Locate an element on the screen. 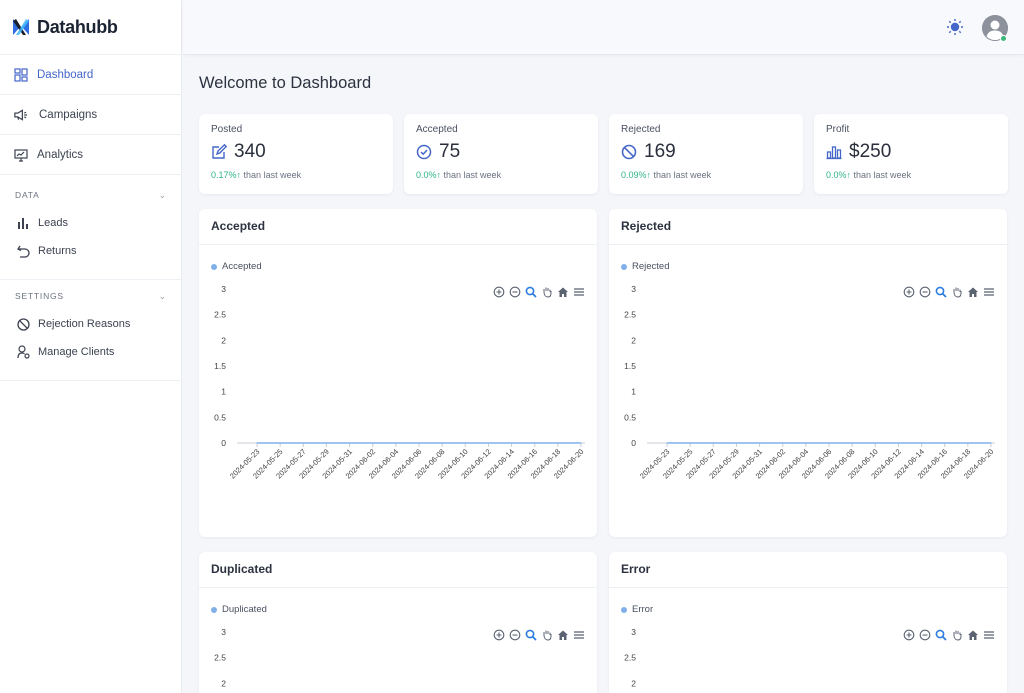  stat-change-percent: 0.17% is located at coordinates (224, 175).